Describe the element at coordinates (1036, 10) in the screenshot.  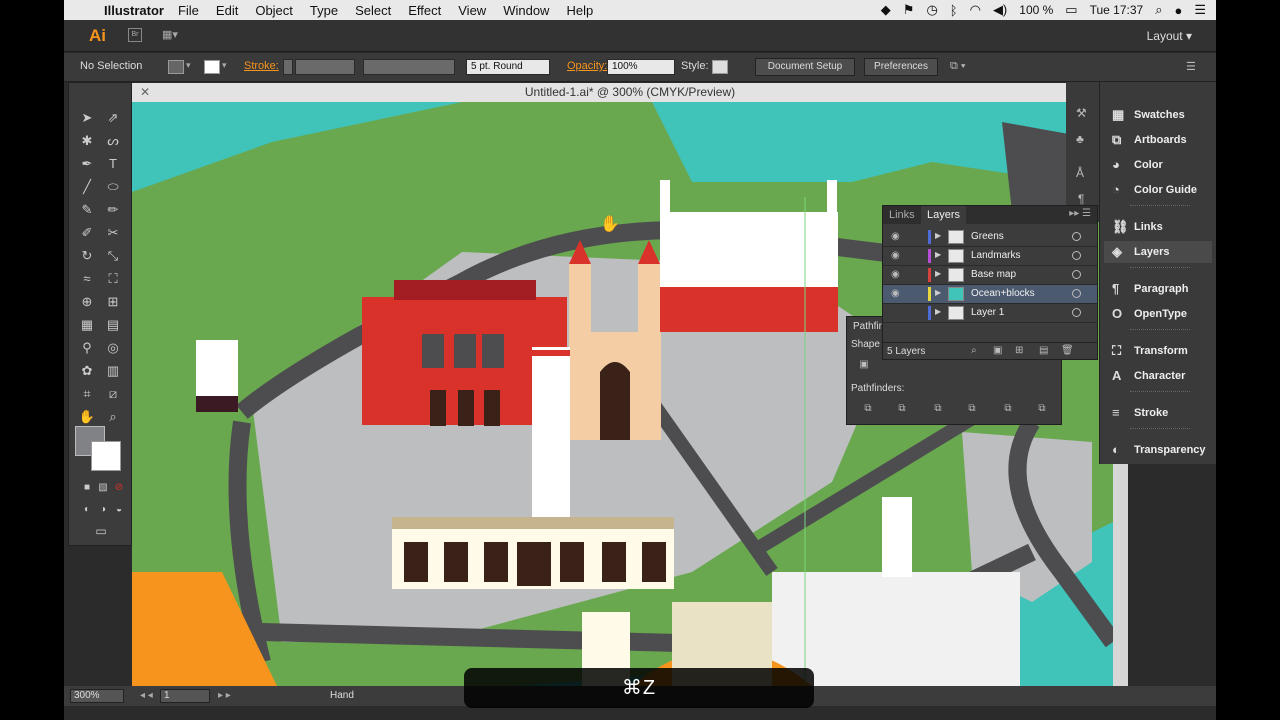
I see `battery-percent: 100 %` at that location.